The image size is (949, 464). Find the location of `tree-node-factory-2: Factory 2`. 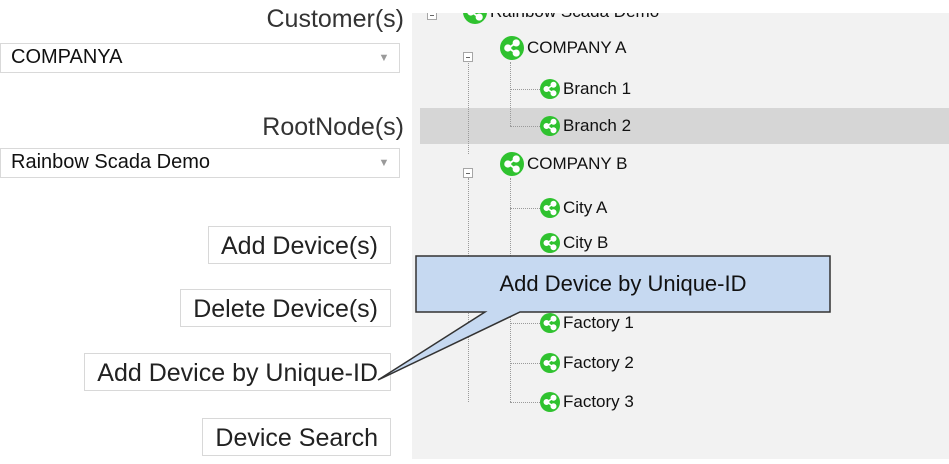

tree-node-factory-2: Factory 2 is located at coordinates (587, 363).